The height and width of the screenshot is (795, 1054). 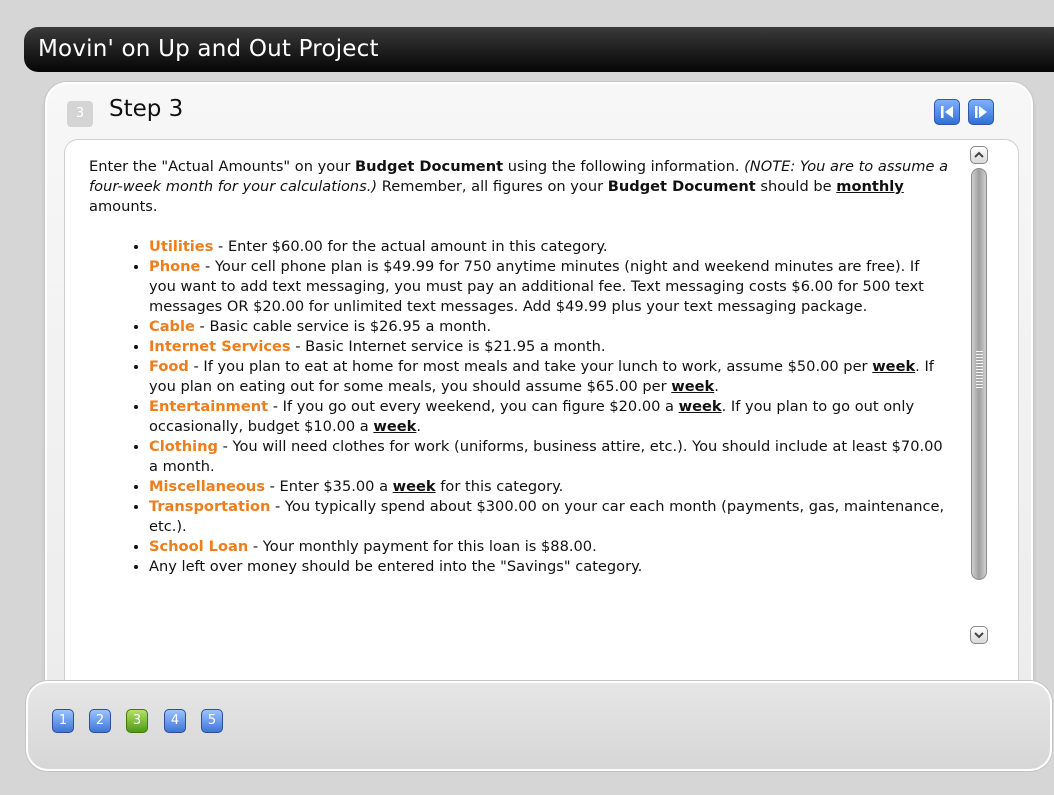 I want to click on chevron-down-icon, so click(x=979, y=635).